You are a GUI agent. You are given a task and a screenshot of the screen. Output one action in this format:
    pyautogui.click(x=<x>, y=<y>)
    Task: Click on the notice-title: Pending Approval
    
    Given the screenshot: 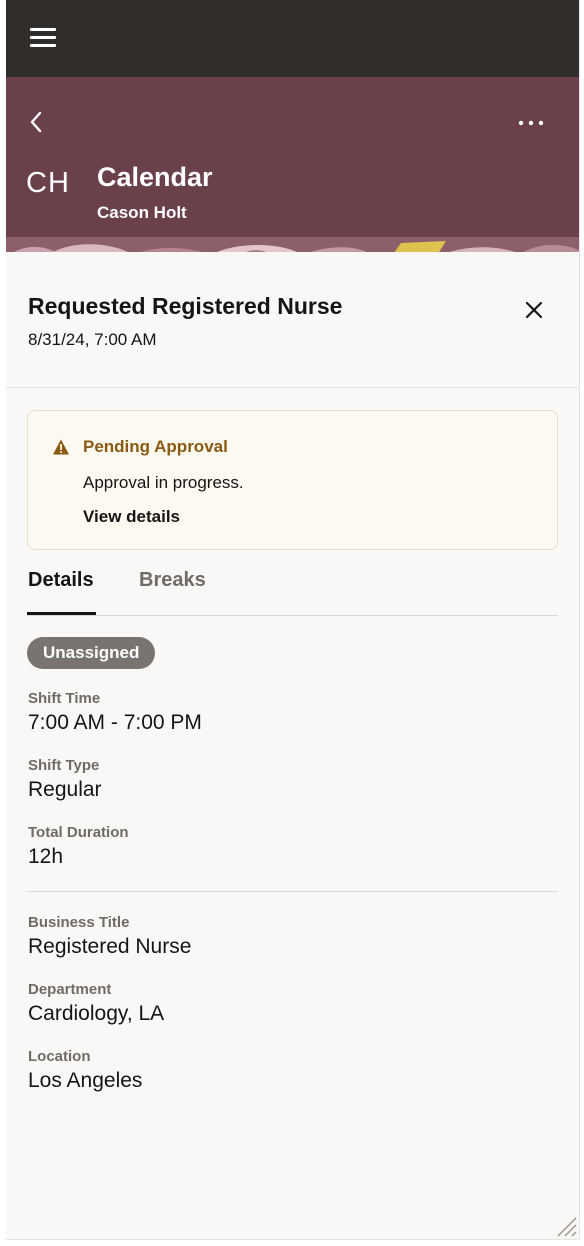 What is the action you would take?
    pyautogui.click(x=155, y=446)
    